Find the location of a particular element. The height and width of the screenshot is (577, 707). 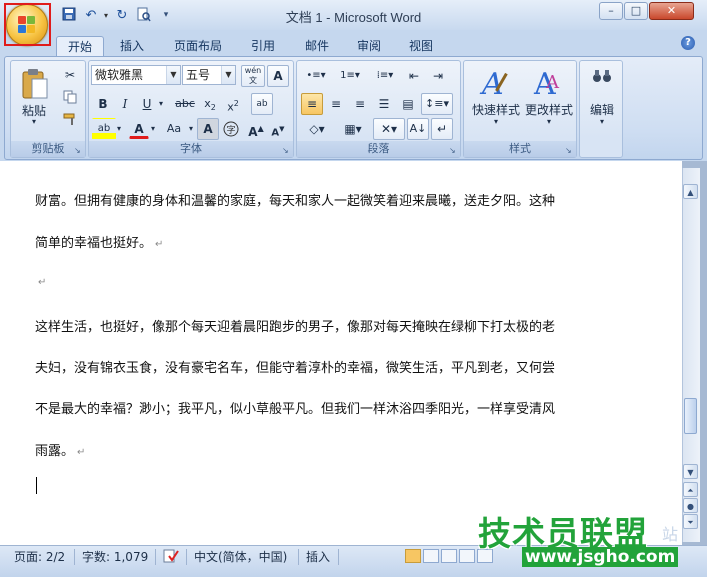

line-spacing-icon: ↕≡▾ is located at coordinates (437, 104).